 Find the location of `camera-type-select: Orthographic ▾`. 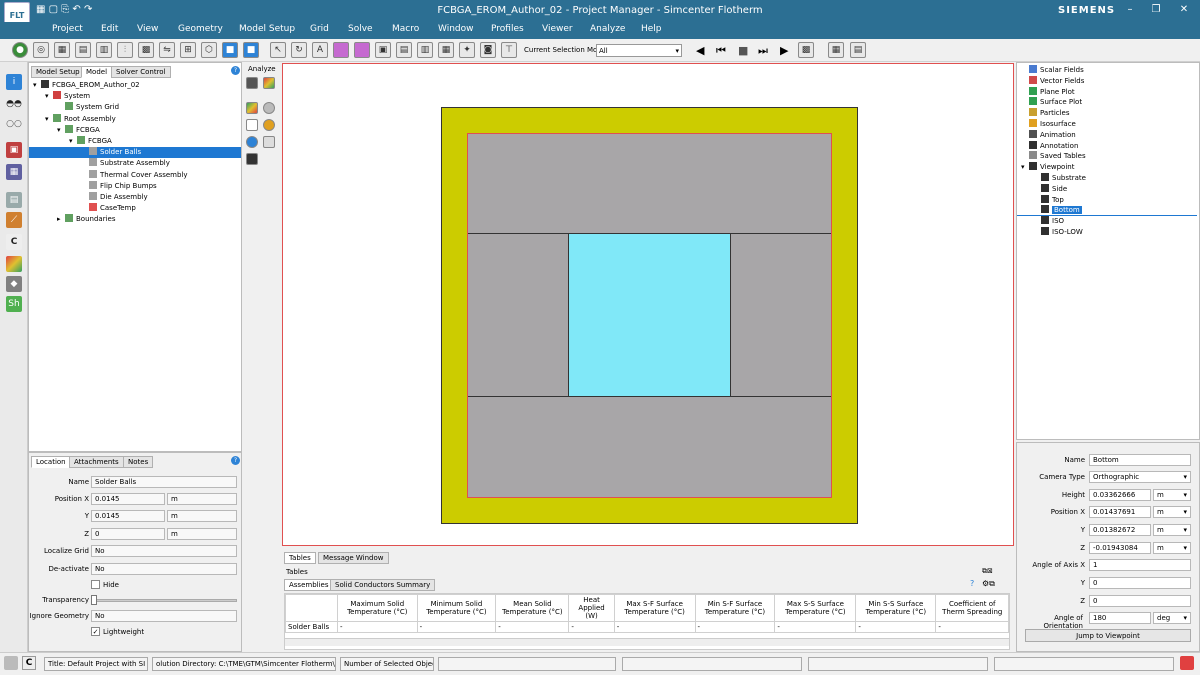

camera-type-select: Orthographic ▾ is located at coordinates (1140, 477).